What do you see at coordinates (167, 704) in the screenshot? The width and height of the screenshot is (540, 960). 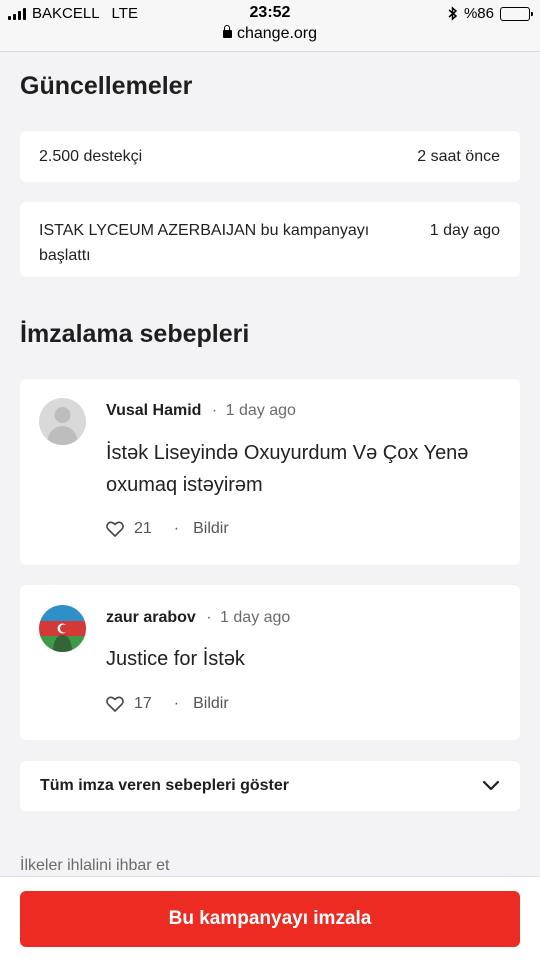 I see `reason-meta: 17 · Bildir` at bounding box center [167, 704].